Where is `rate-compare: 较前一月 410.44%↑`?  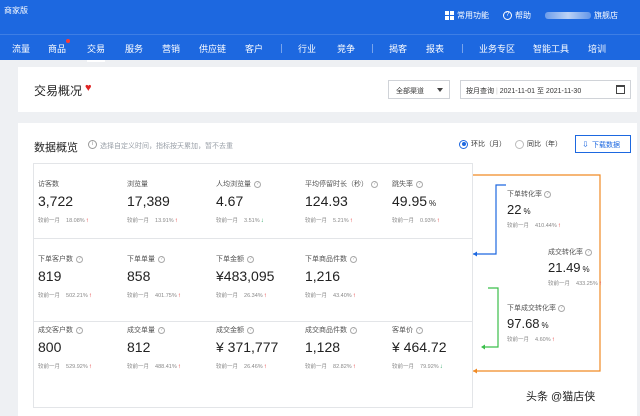
rate-compare: 较前一月 410.44%↑ is located at coordinates (534, 226).